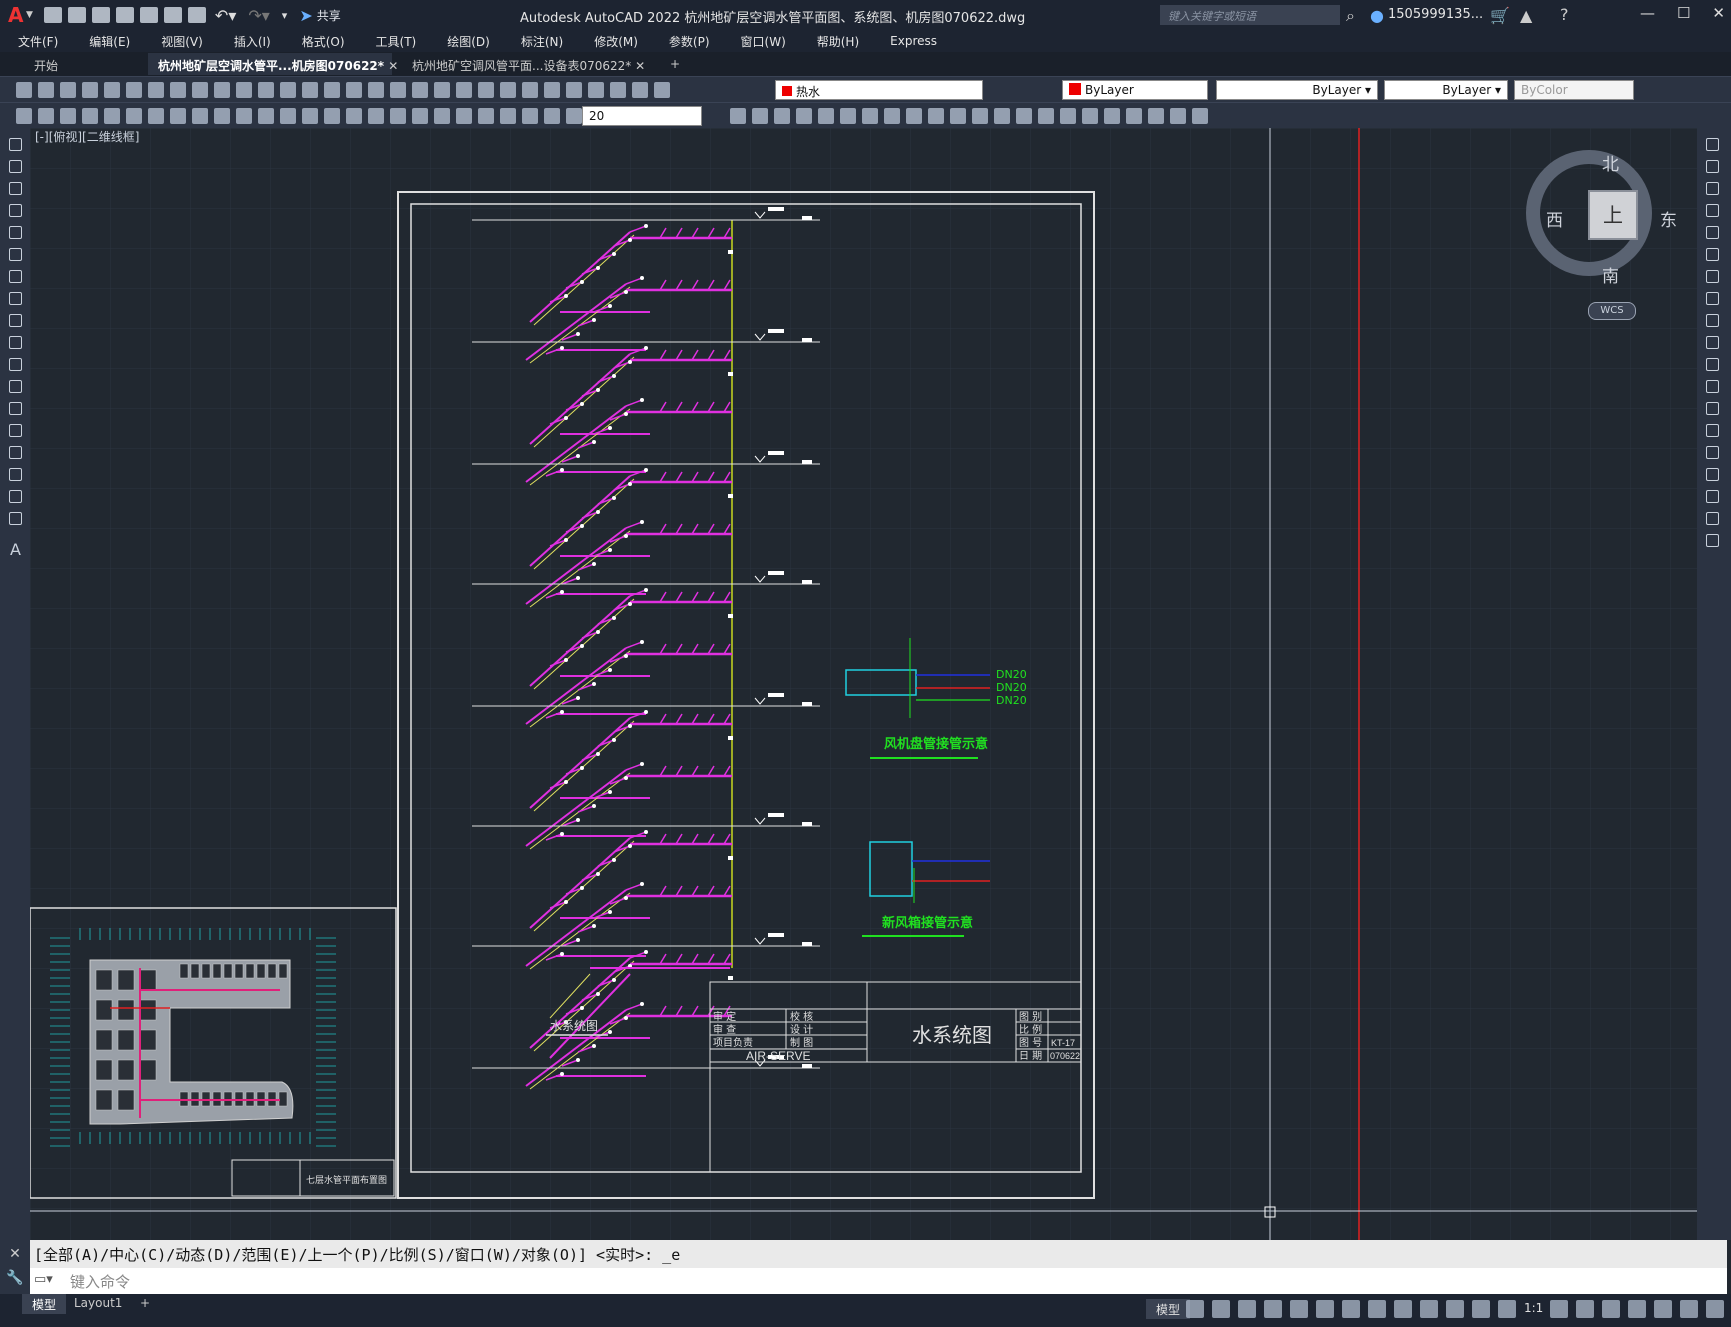  Describe the element at coordinates (1574, 90) in the screenshot. I see `plotstyle-dropdown: ByColor` at that location.